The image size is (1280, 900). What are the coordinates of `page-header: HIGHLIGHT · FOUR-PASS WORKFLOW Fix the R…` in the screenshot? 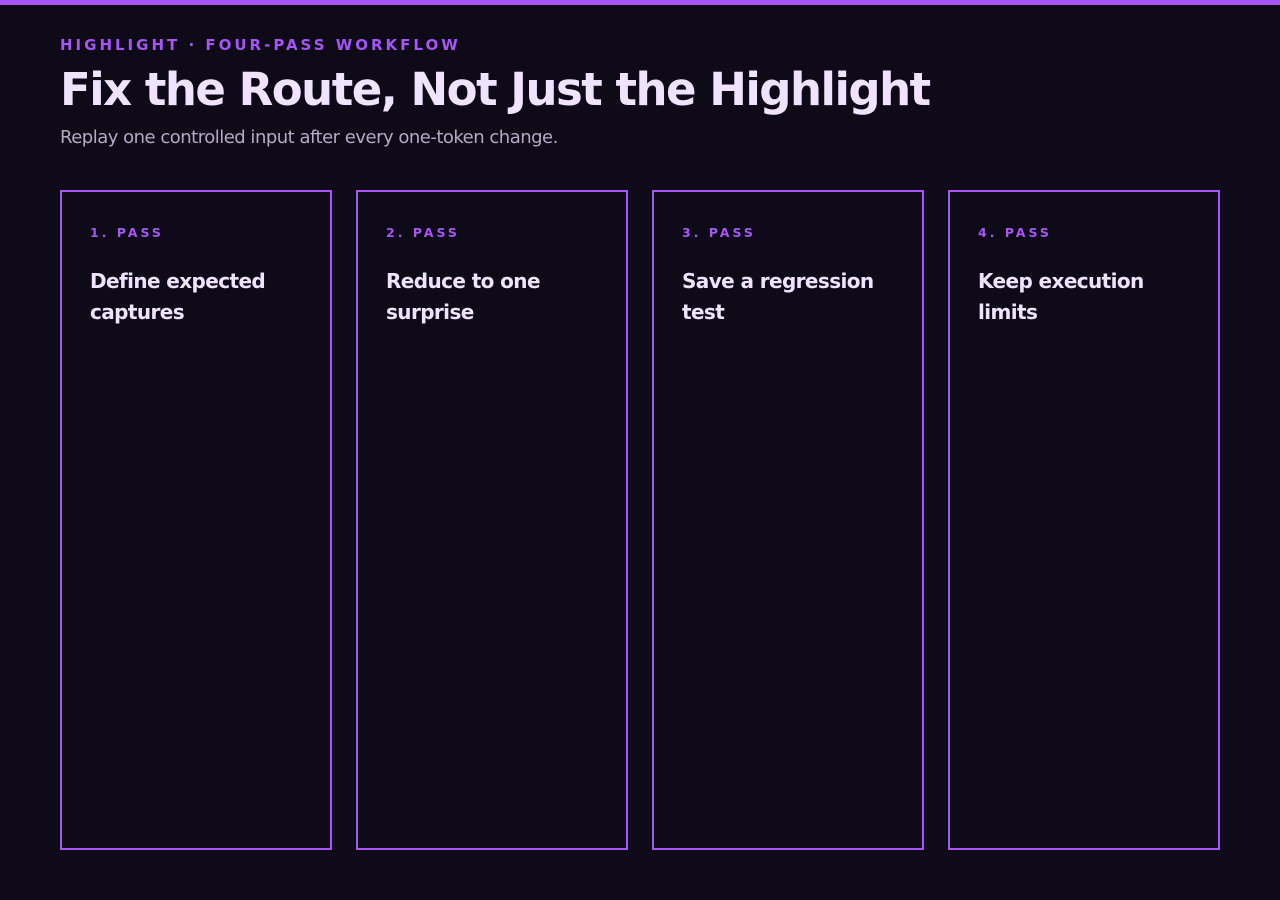 It's located at (640, 93).